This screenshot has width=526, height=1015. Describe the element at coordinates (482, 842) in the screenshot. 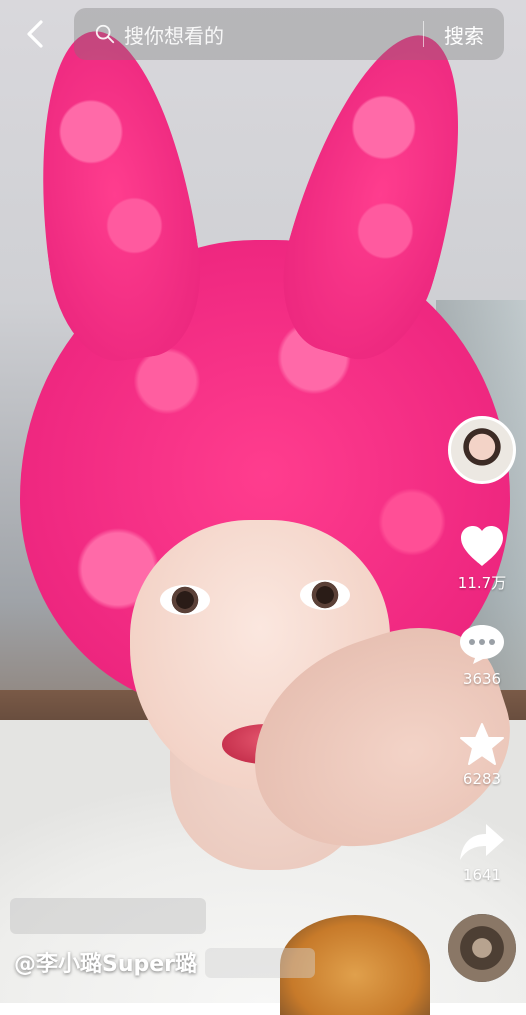

I see `share-arrow-icon` at that location.